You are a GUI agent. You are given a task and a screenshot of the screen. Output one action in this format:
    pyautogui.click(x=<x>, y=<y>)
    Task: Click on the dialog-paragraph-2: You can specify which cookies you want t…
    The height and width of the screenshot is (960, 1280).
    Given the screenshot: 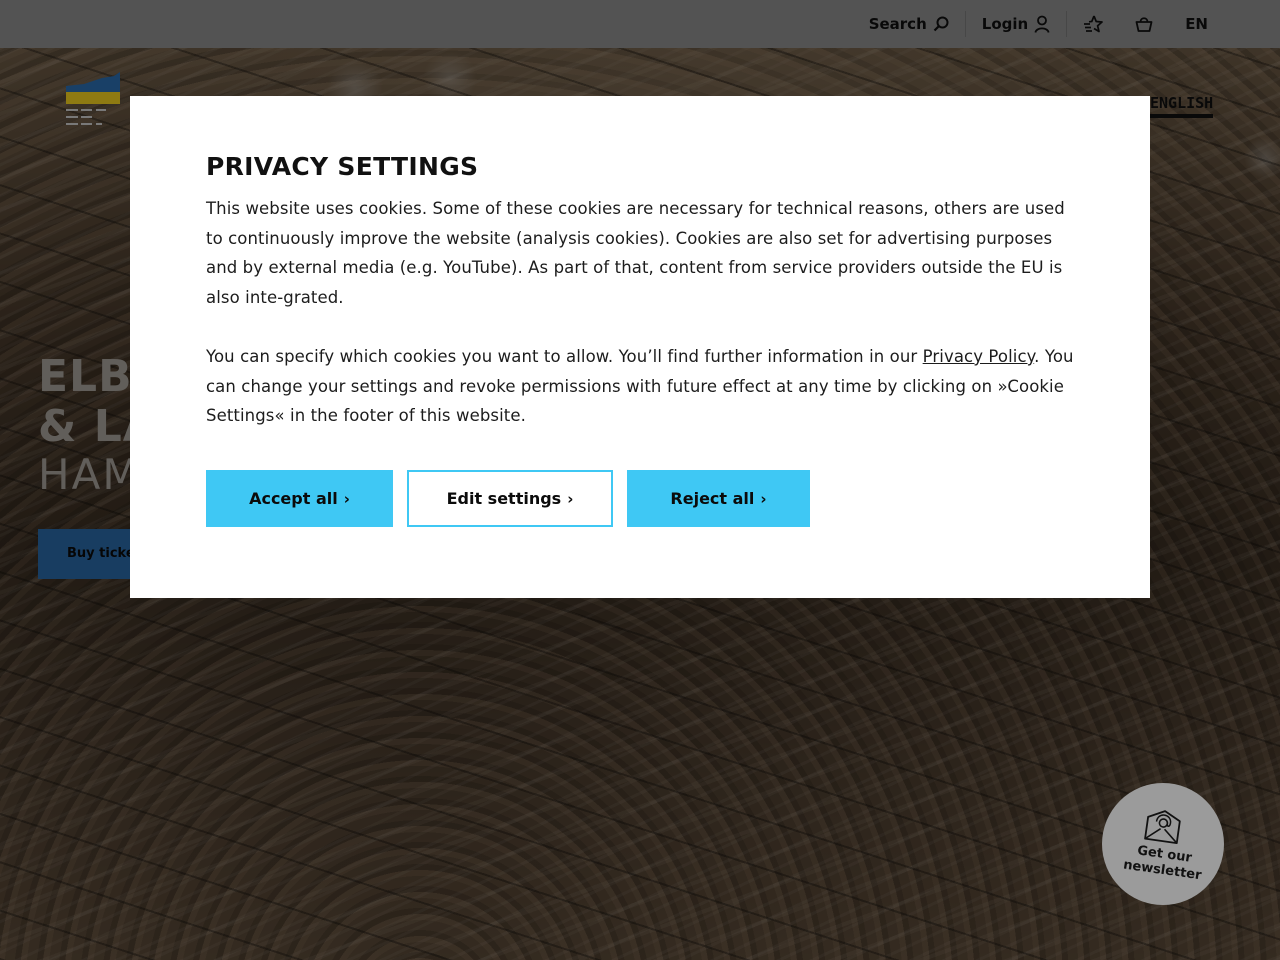 What is the action you would take?
    pyautogui.click(x=640, y=386)
    